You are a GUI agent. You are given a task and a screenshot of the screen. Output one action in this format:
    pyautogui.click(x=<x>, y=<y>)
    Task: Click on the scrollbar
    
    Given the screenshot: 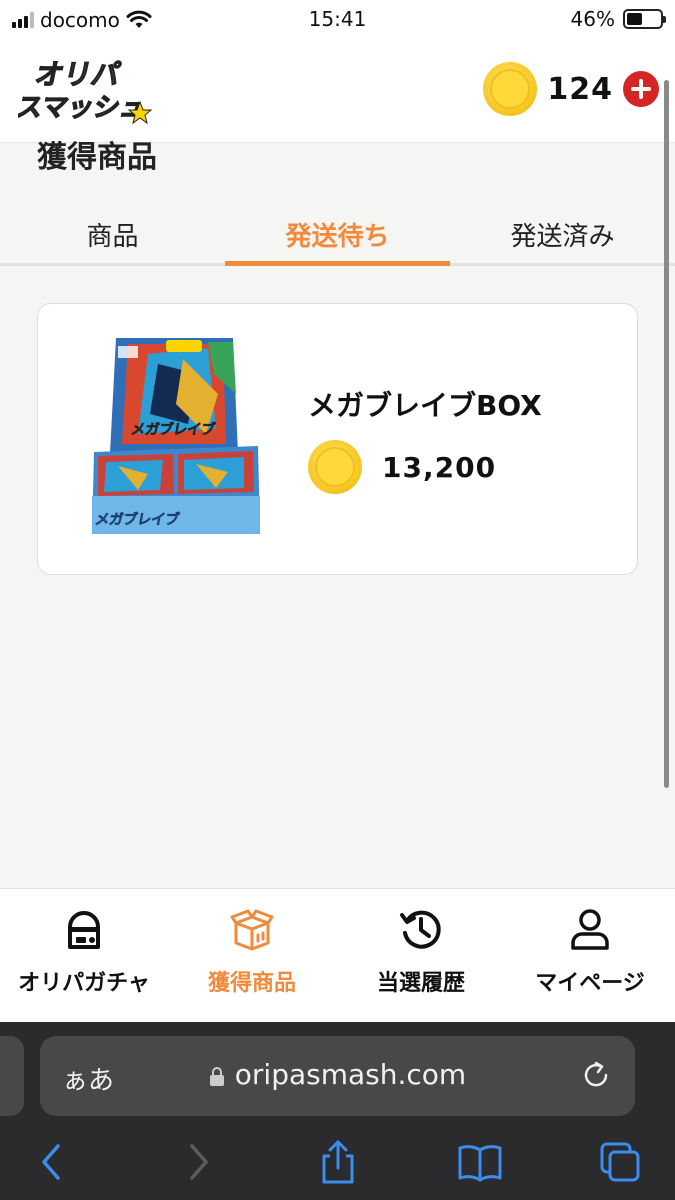 What is the action you would take?
    pyautogui.click(x=666, y=434)
    